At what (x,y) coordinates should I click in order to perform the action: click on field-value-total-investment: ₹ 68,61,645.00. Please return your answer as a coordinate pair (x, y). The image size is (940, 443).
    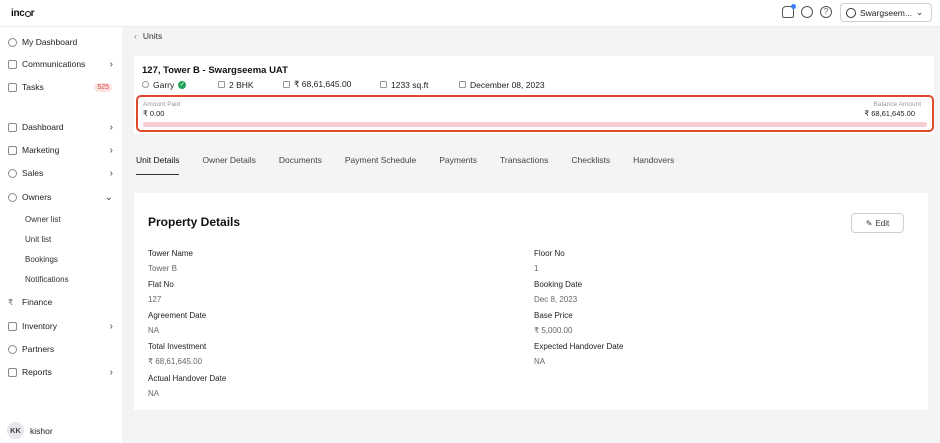
    Looking at the image, I should click on (175, 361).